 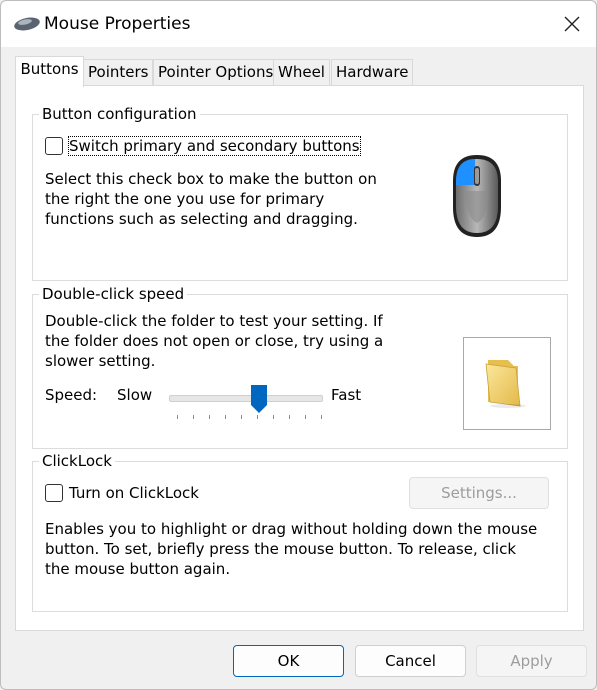 What do you see at coordinates (119, 114) in the screenshot?
I see `button-configuration-legend: Button configuration` at bounding box center [119, 114].